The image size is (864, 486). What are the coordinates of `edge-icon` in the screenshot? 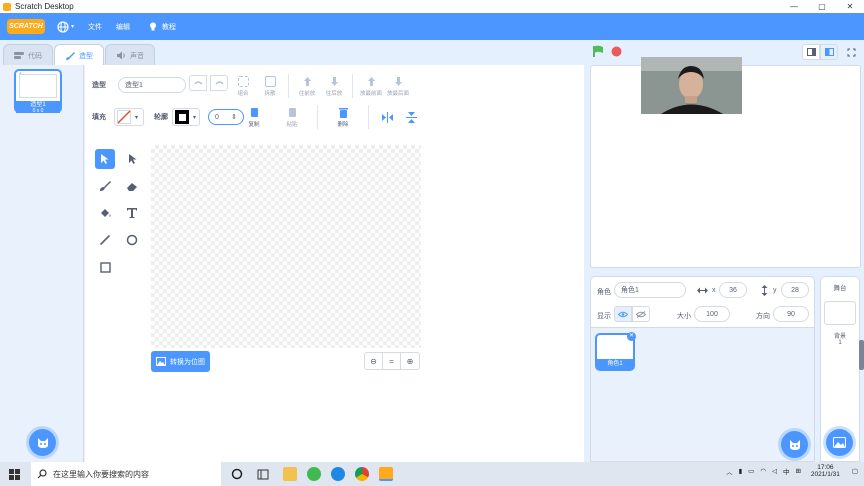 It's located at (338, 474).